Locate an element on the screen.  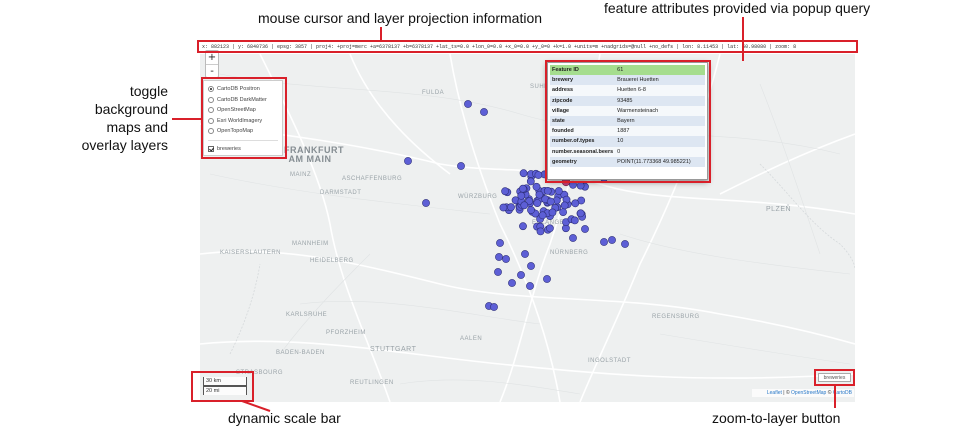
leader-line-scale is located at coordinates (256, 406).